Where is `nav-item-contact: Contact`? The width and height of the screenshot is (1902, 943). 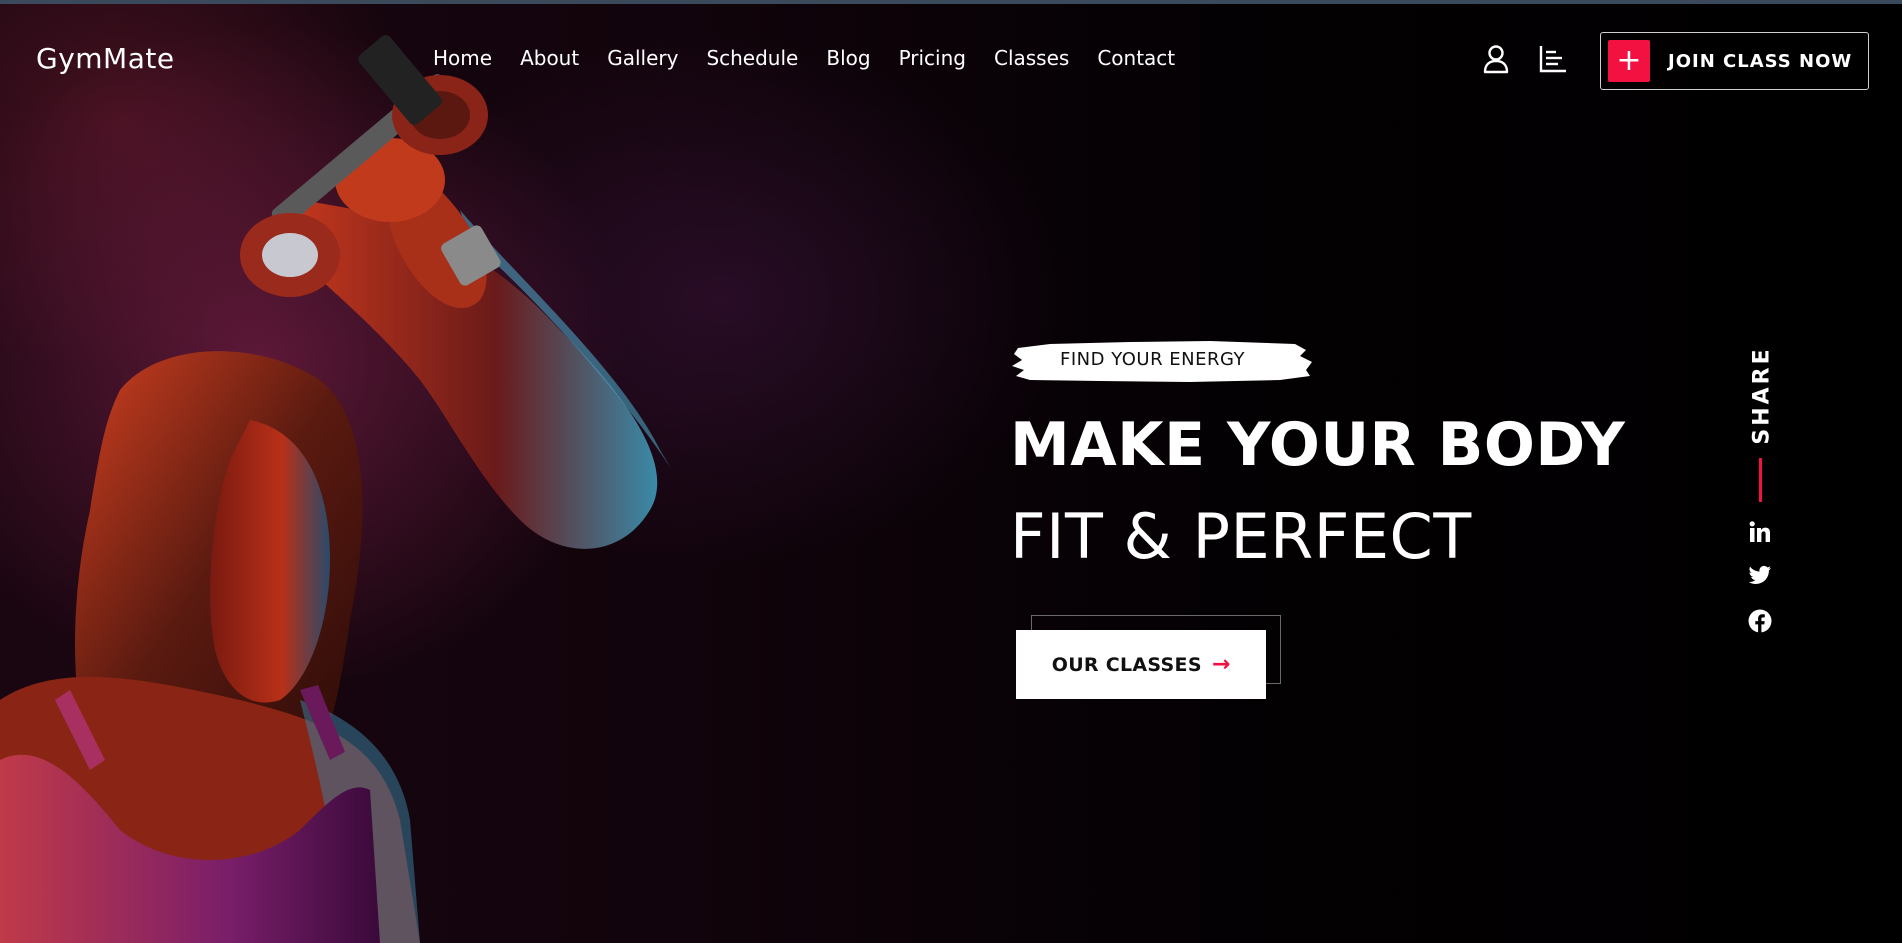
nav-item-contact: Contact is located at coordinates (1136, 58).